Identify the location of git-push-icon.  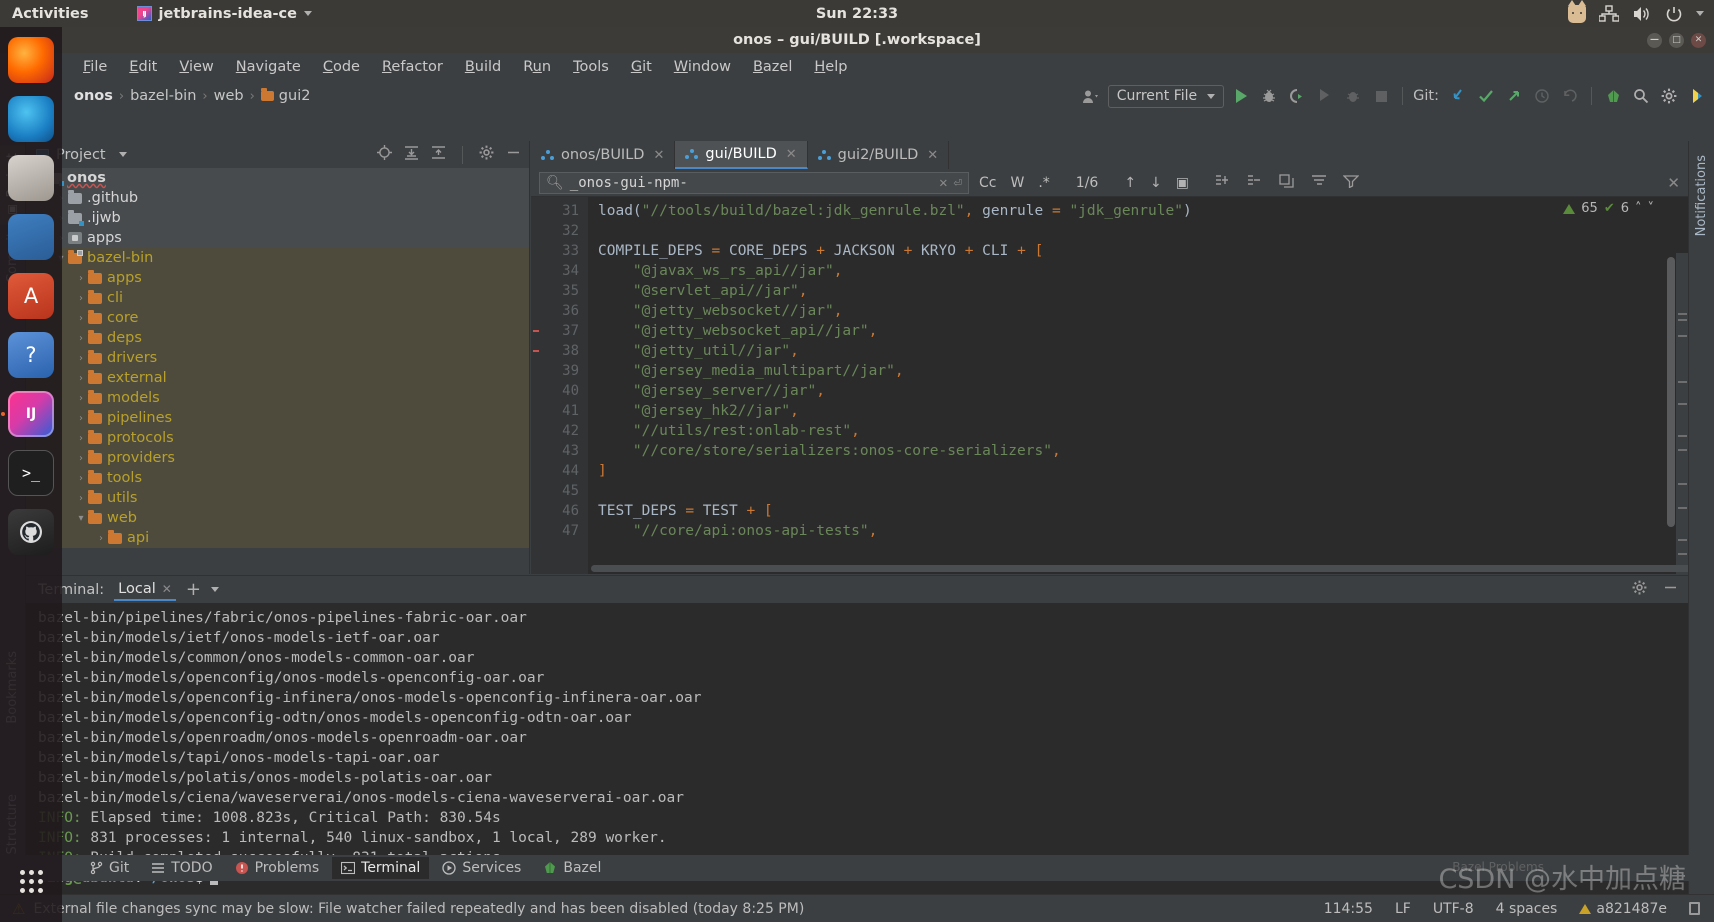
(1514, 96).